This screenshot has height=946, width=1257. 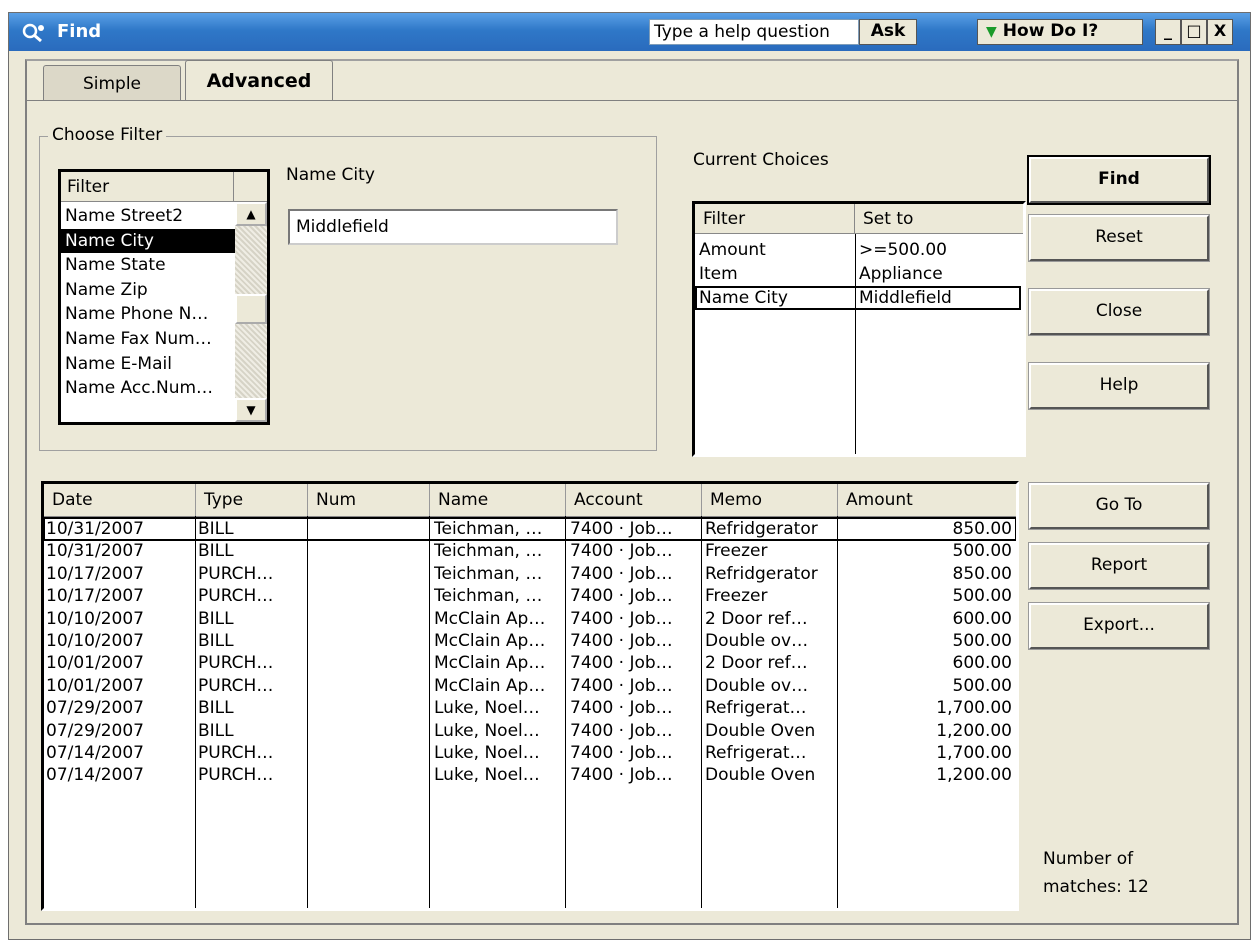 What do you see at coordinates (1194, 32) in the screenshot?
I see `maximize-button: □` at bounding box center [1194, 32].